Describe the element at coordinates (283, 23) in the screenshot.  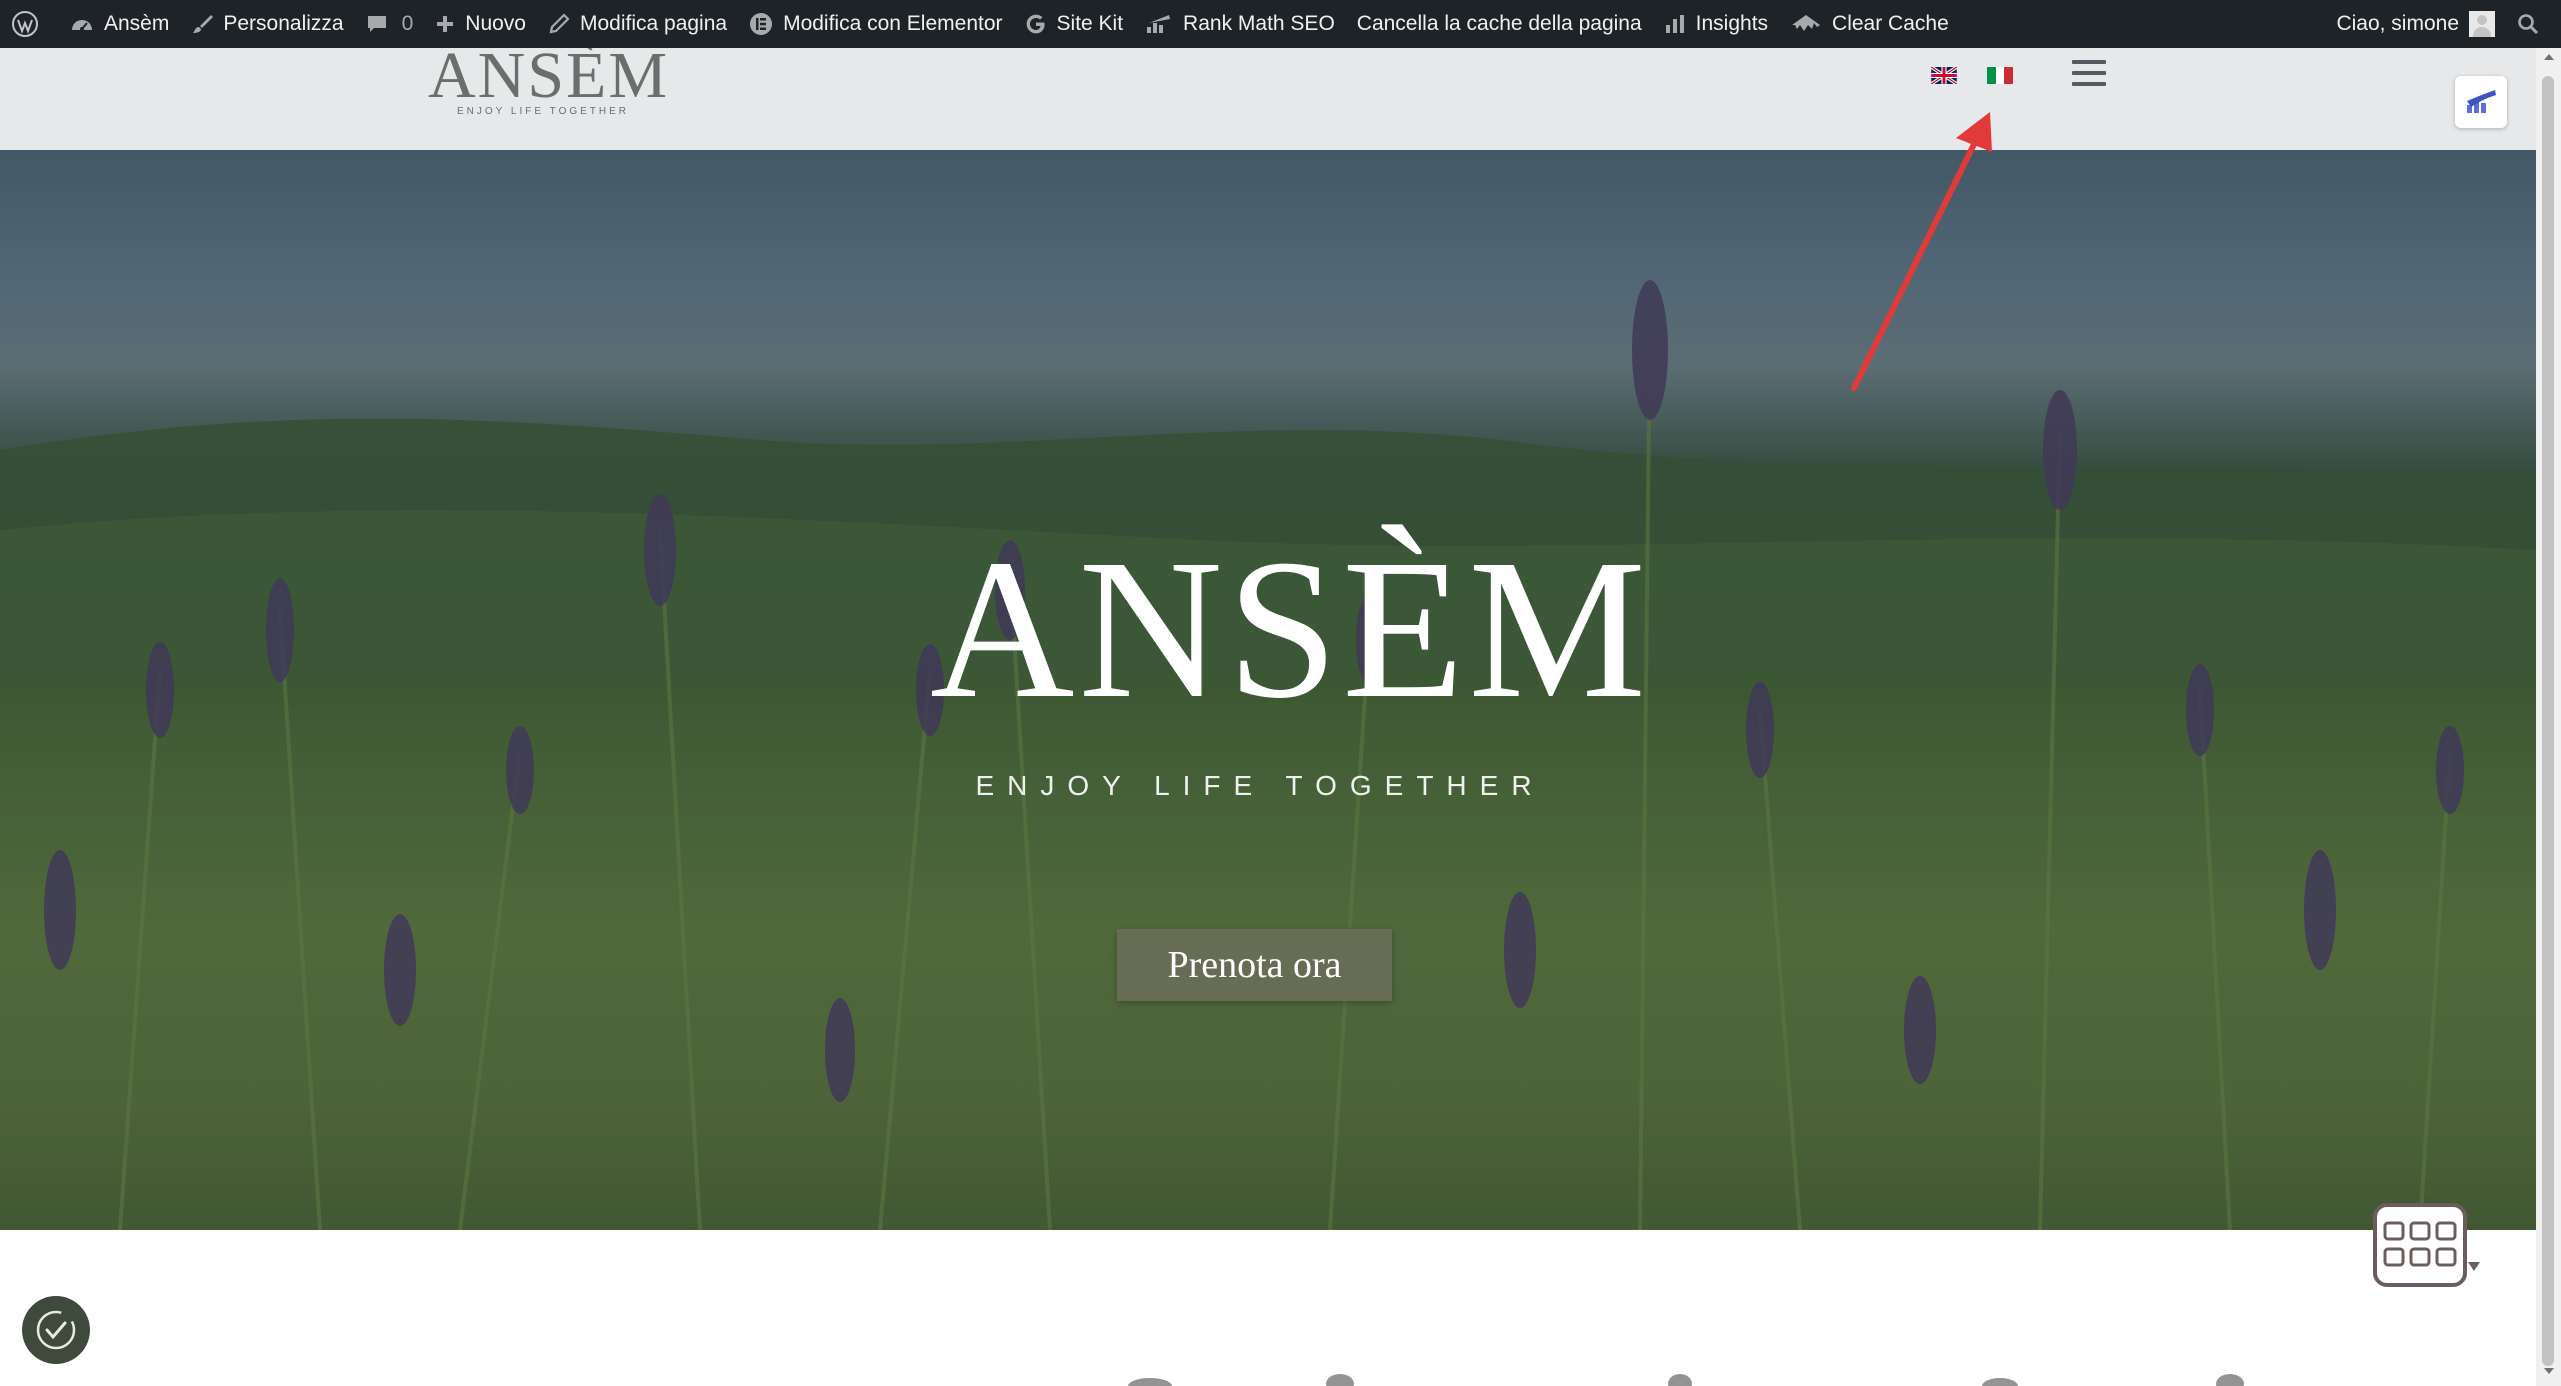
I see `customize-label: Personalizza` at that location.